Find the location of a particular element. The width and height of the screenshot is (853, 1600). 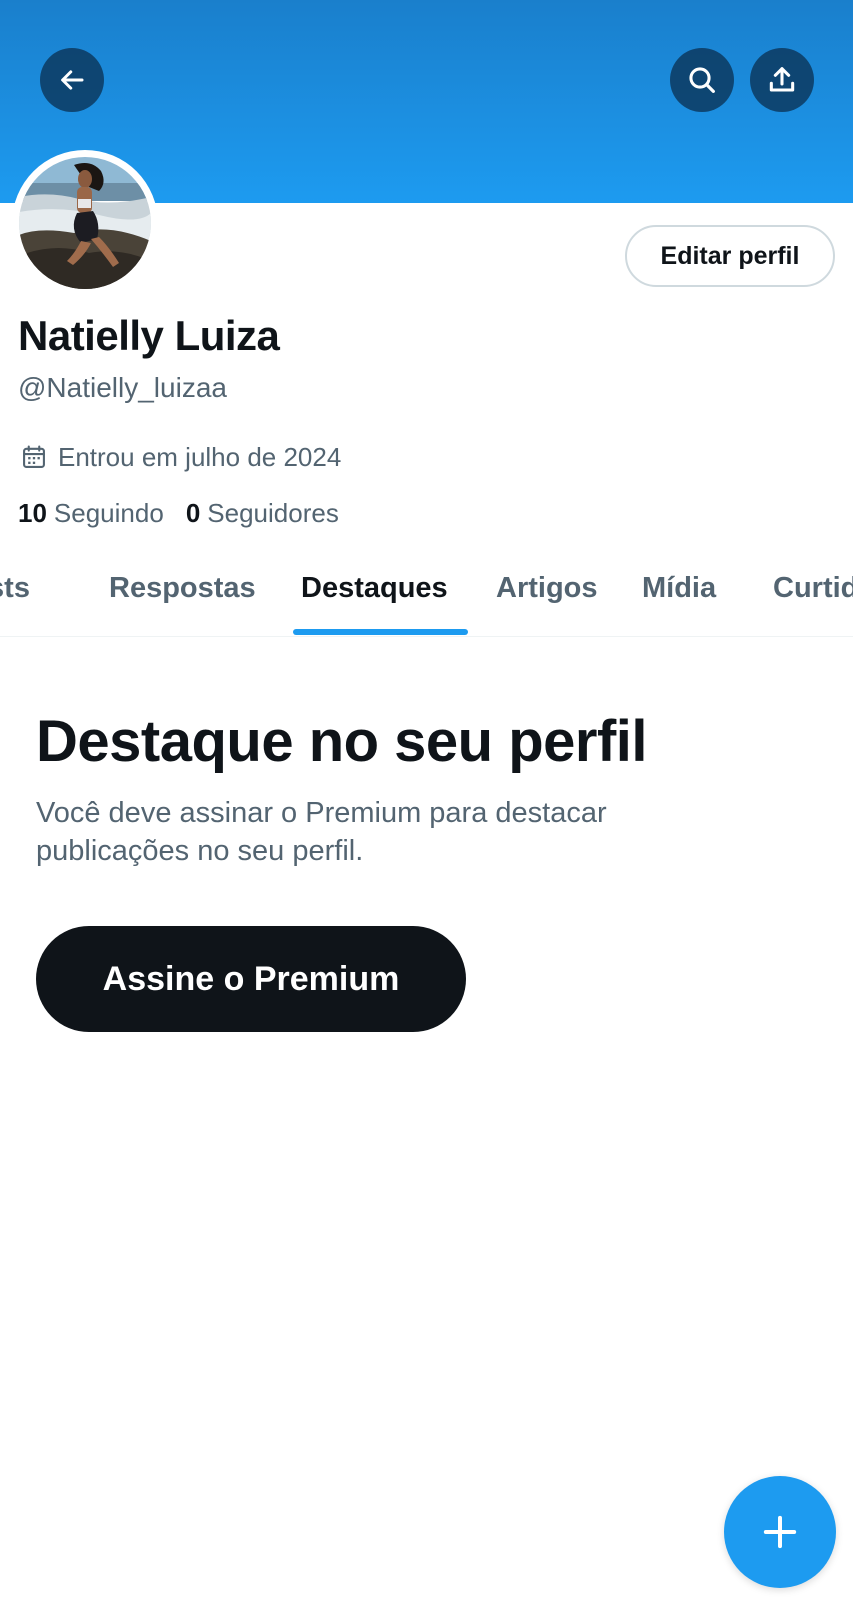

follow-stats: 10 Seguindo 0 Seguidores is located at coordinates (189, 513).